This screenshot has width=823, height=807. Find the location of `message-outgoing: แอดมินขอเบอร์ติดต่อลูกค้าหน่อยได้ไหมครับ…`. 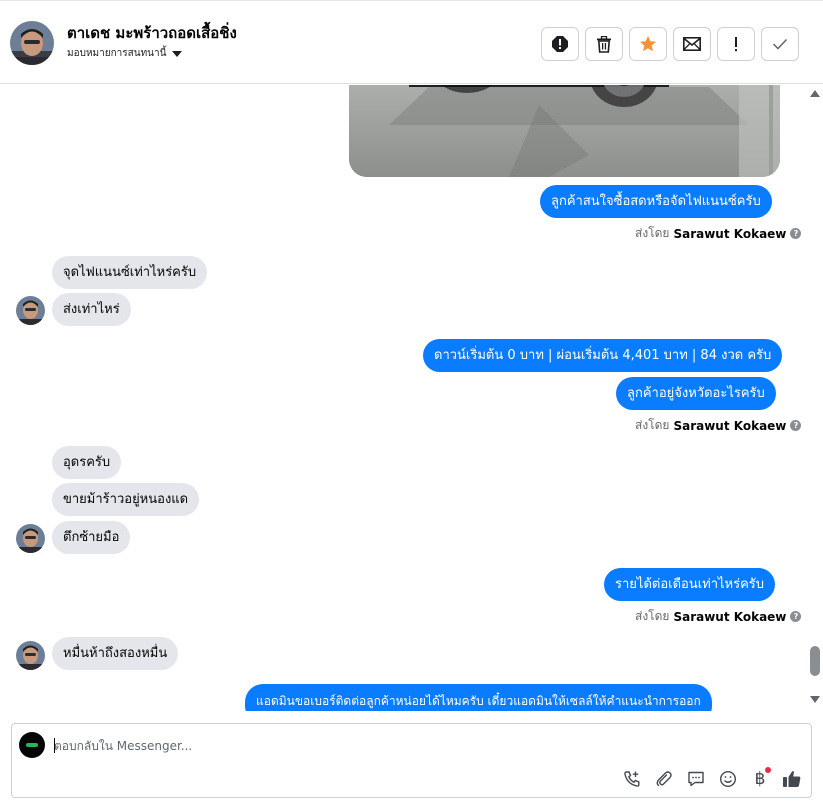

message-outgoing: แอดมินขอเบอร์ติดต่อลูกค้าหน่อยได้ไหมครับ… is located at coordinates (478, 697).